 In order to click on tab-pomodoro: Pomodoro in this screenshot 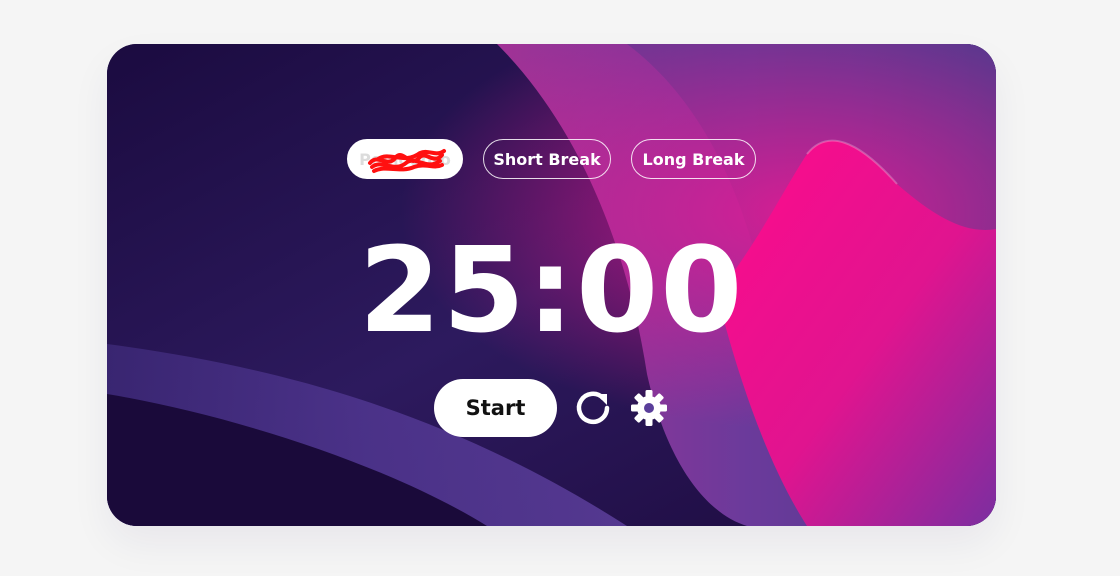, I will do `click(405, 159)`.